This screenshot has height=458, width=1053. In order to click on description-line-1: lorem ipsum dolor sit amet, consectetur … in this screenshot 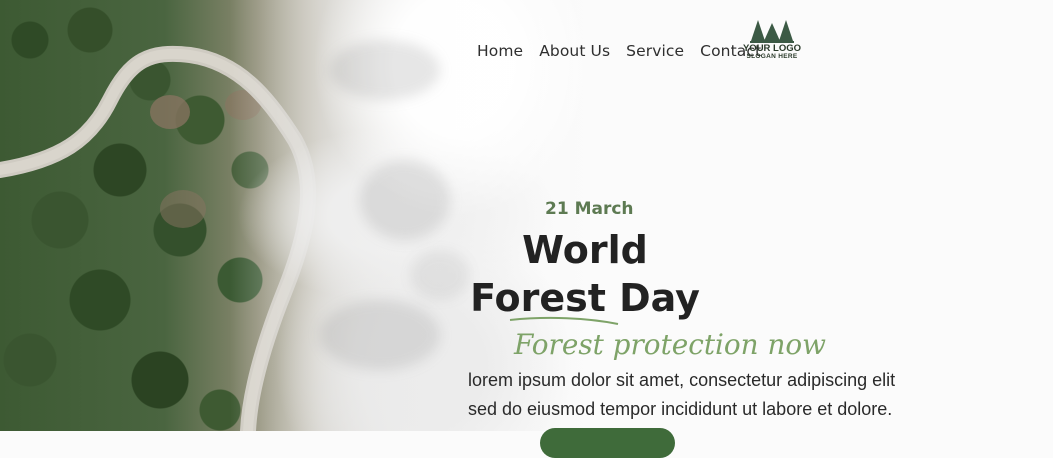, I will do `click(682, 380)`.